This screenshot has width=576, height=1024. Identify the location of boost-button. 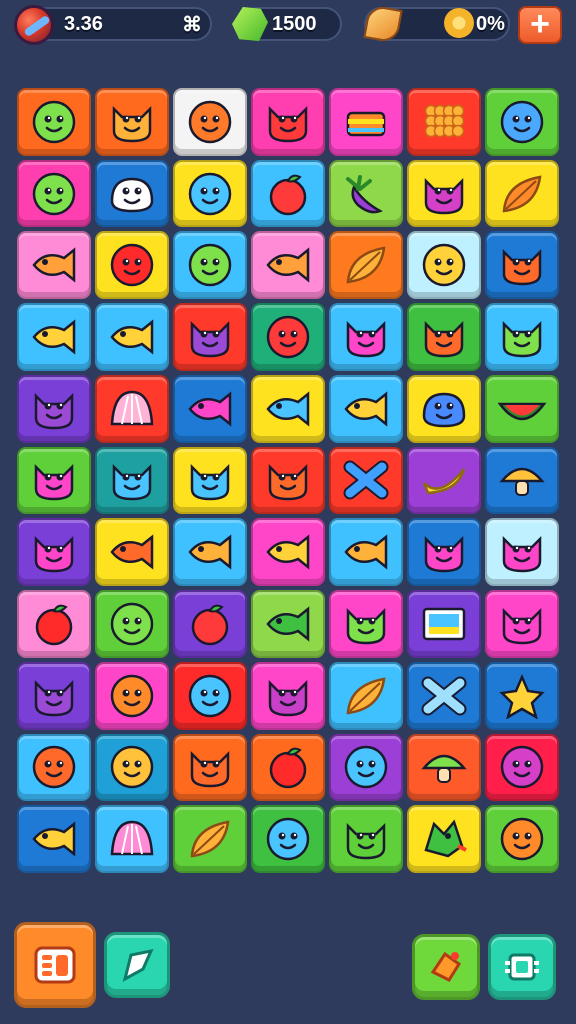
(446, 967).